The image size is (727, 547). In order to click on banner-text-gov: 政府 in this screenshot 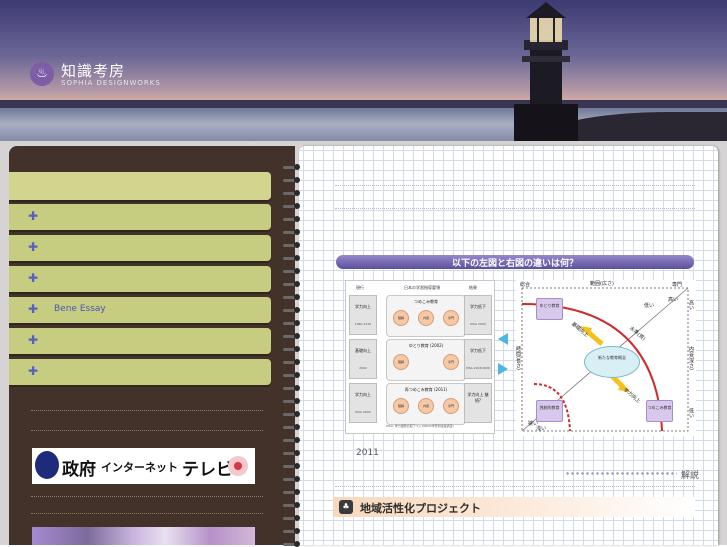, I will do `click(79, 470)`.